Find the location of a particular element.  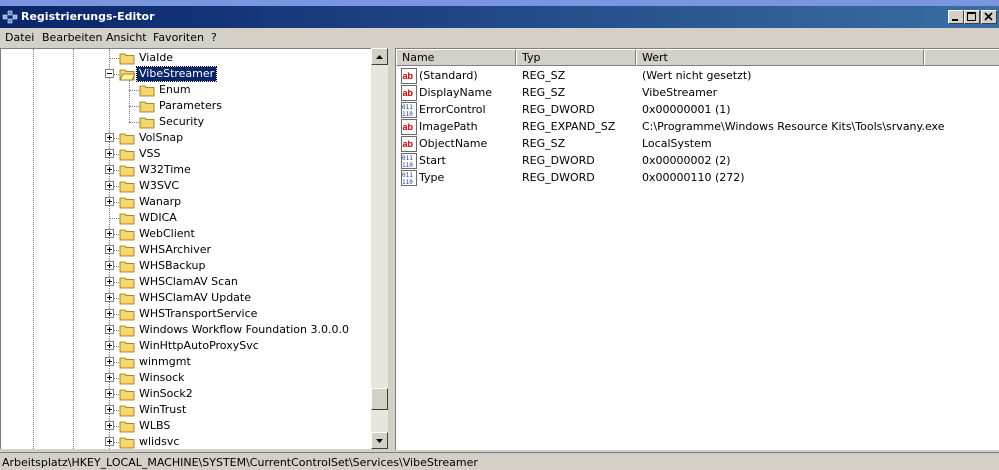

scroll-thumb is located at coordinates (379, 399).